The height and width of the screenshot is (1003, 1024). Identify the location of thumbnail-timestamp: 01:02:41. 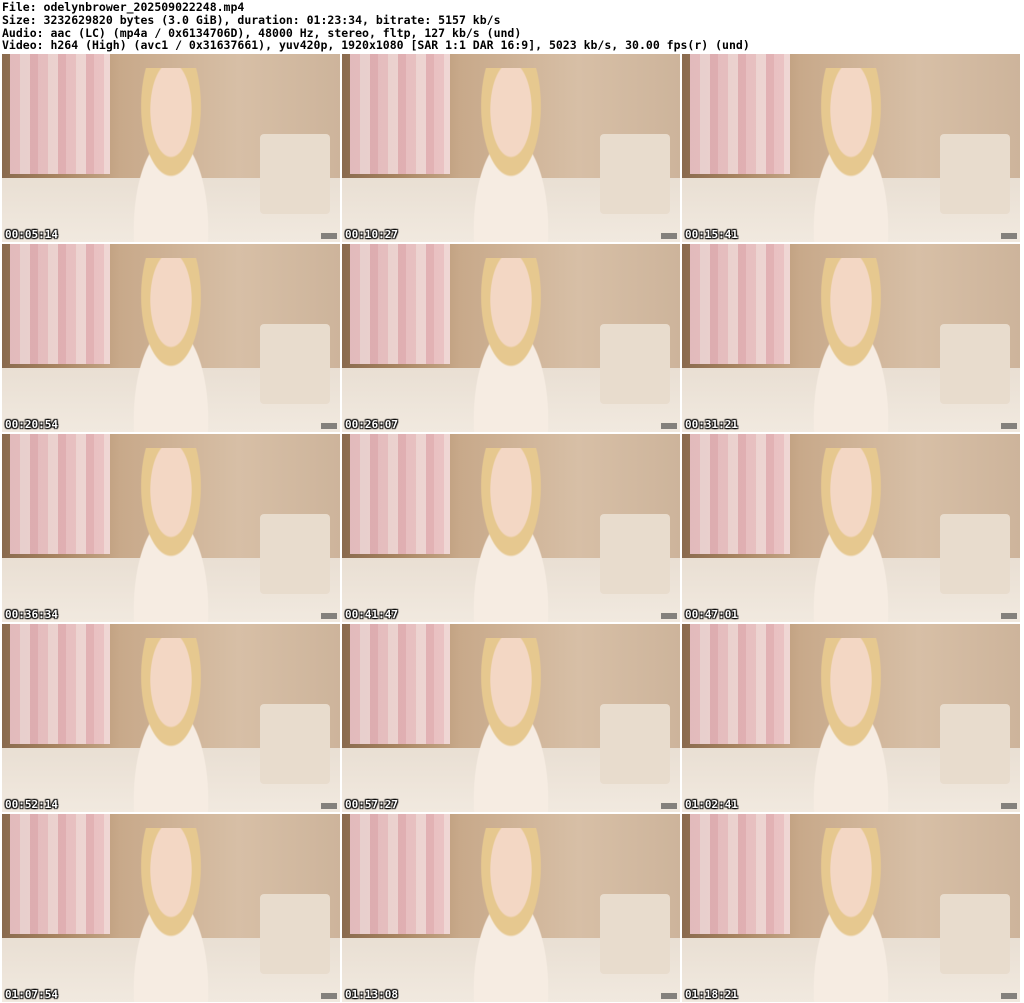
(711, 804).